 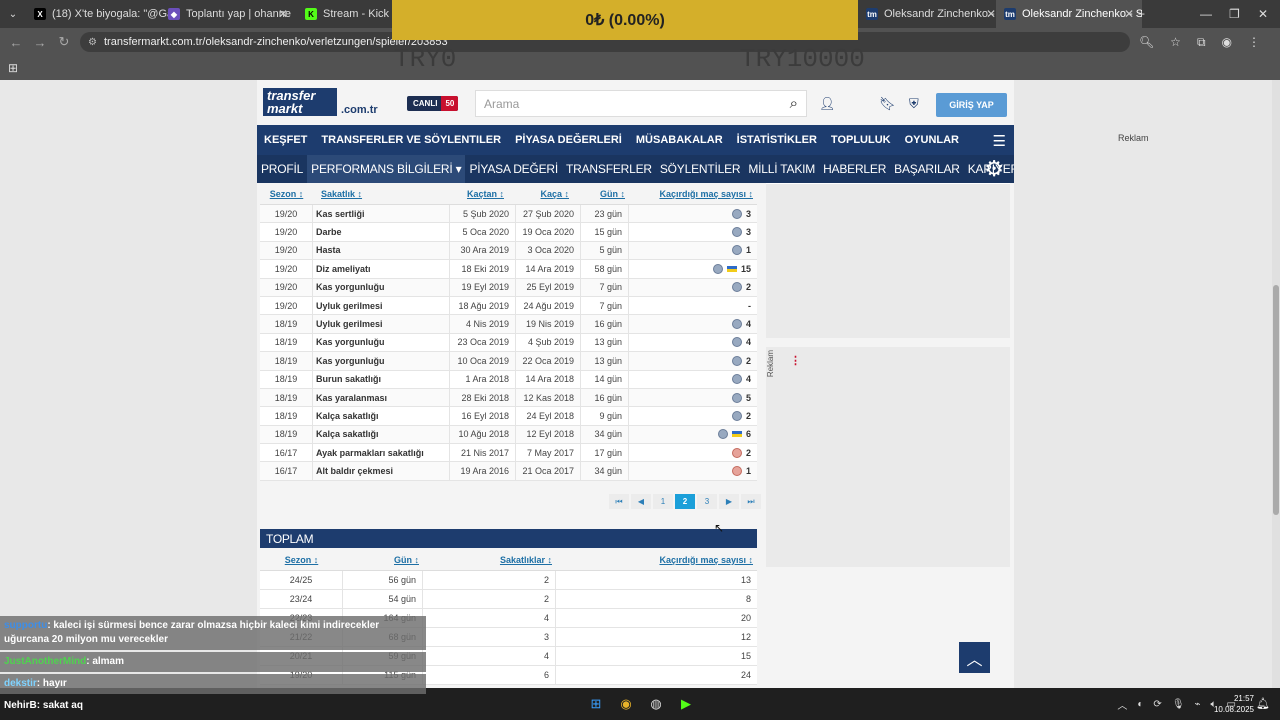 I want to click on apps-grid-icon: ⊞, so click(x=13, y=68).